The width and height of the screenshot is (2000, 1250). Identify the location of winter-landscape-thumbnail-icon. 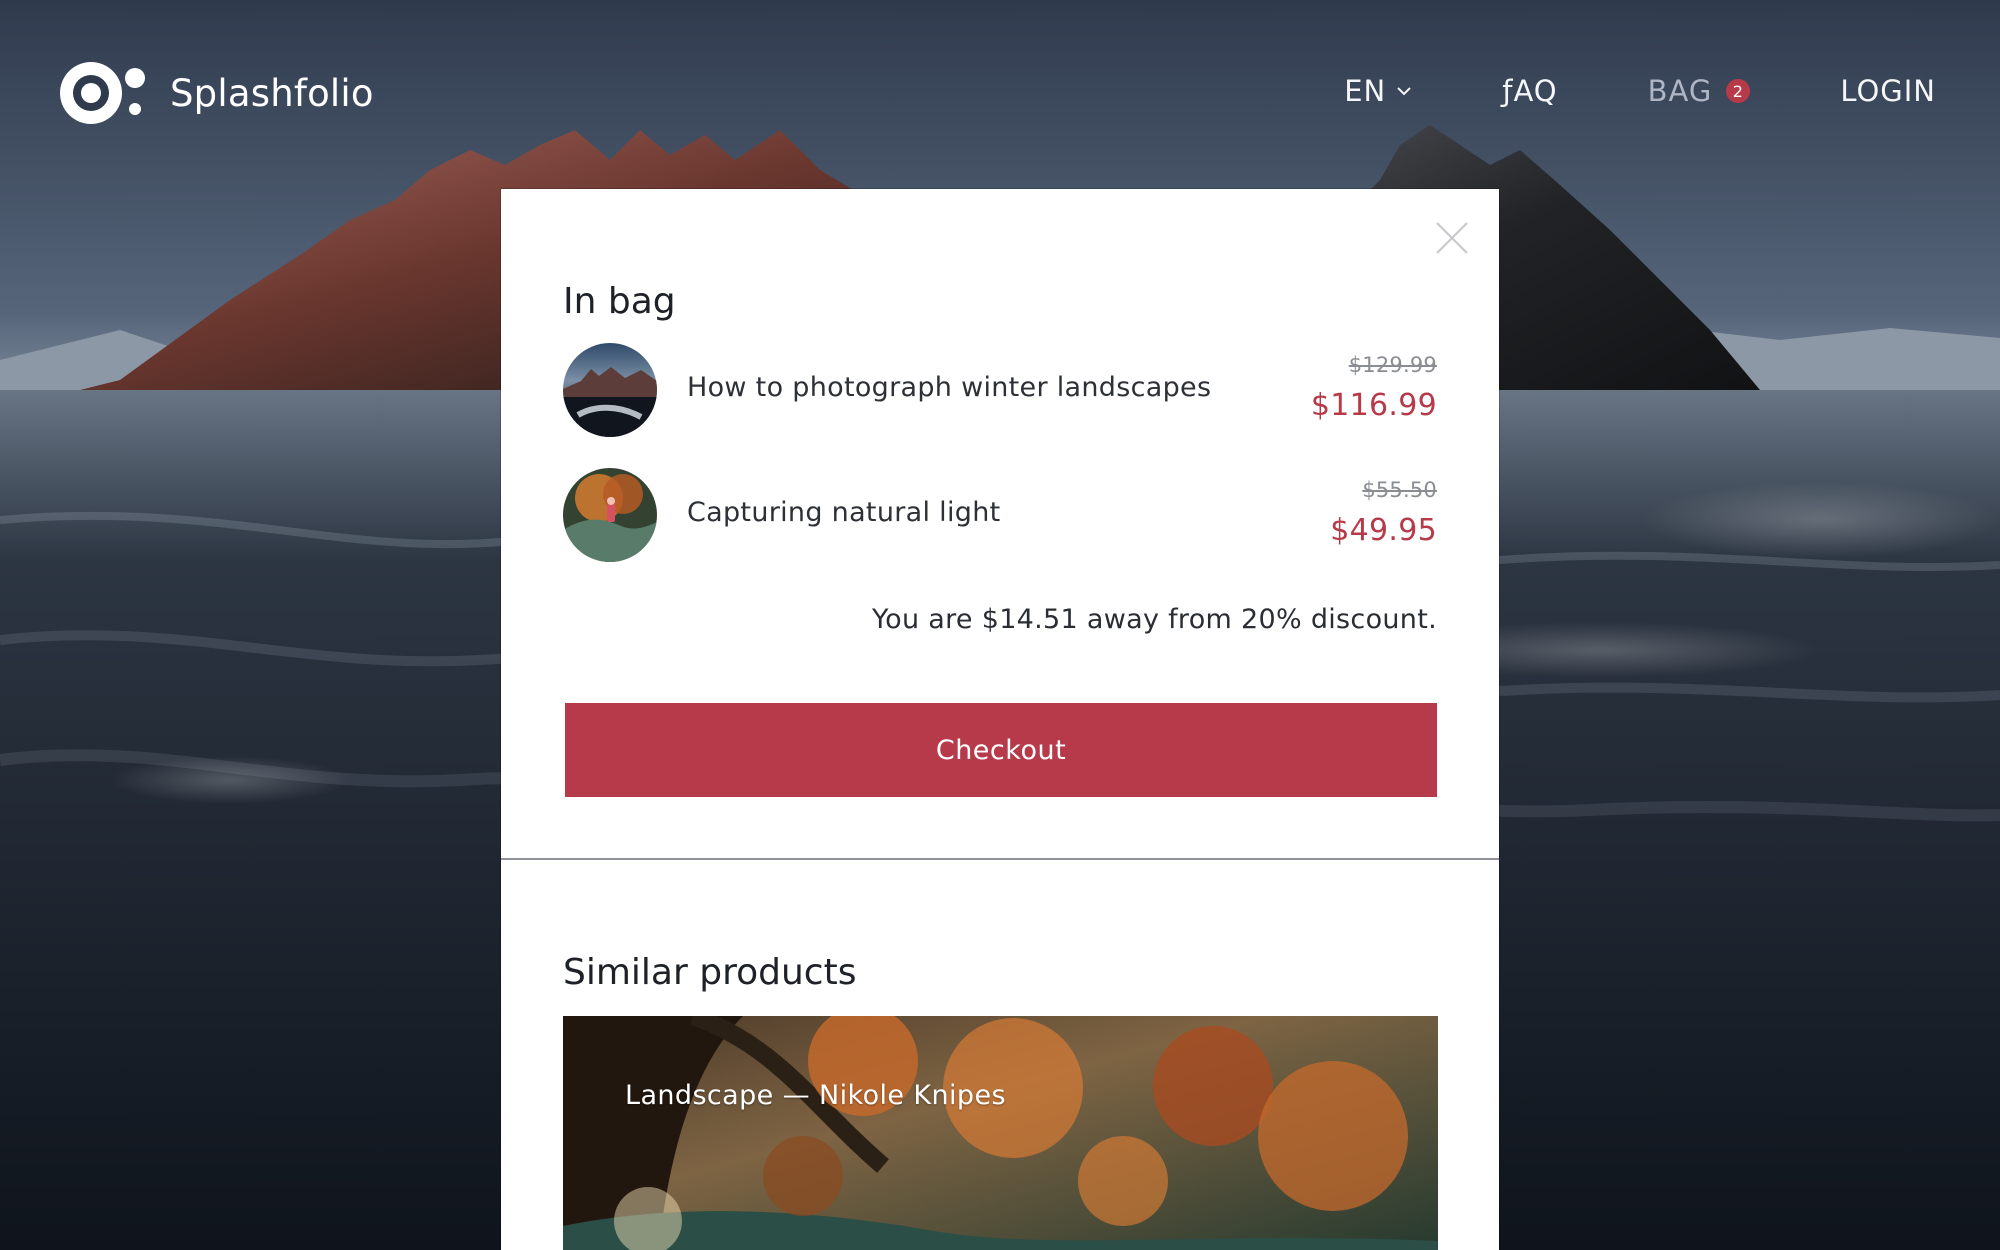
(610, 390).